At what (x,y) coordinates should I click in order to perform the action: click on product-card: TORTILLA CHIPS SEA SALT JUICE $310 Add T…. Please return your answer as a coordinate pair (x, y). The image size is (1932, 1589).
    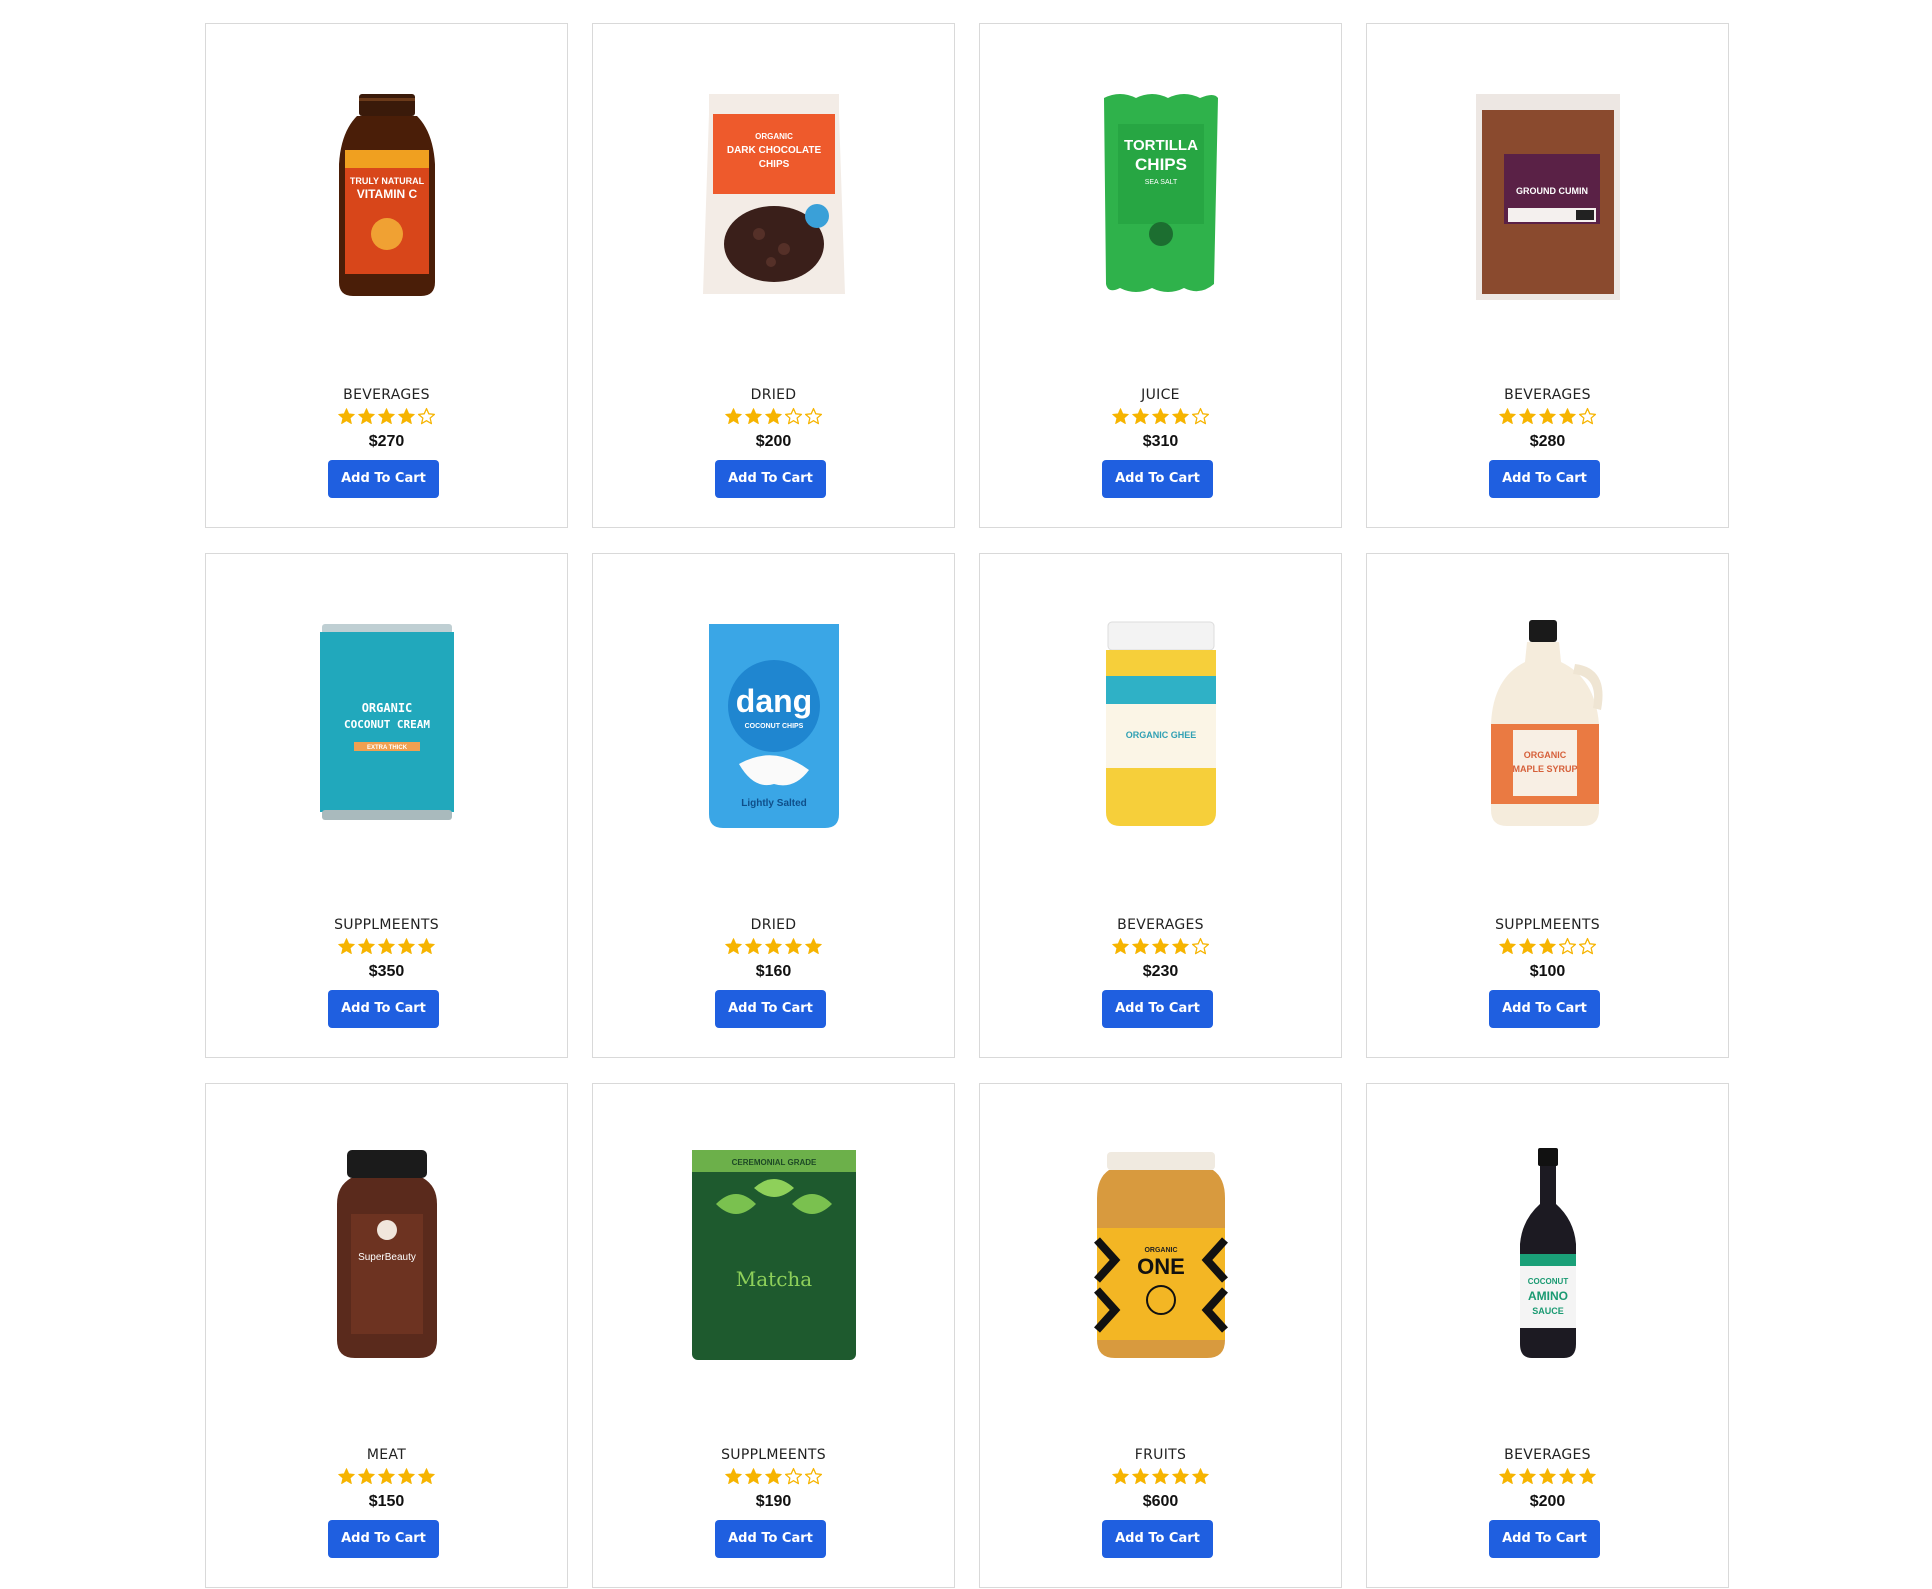
    Looking at the image, I should click on (1160, 275).